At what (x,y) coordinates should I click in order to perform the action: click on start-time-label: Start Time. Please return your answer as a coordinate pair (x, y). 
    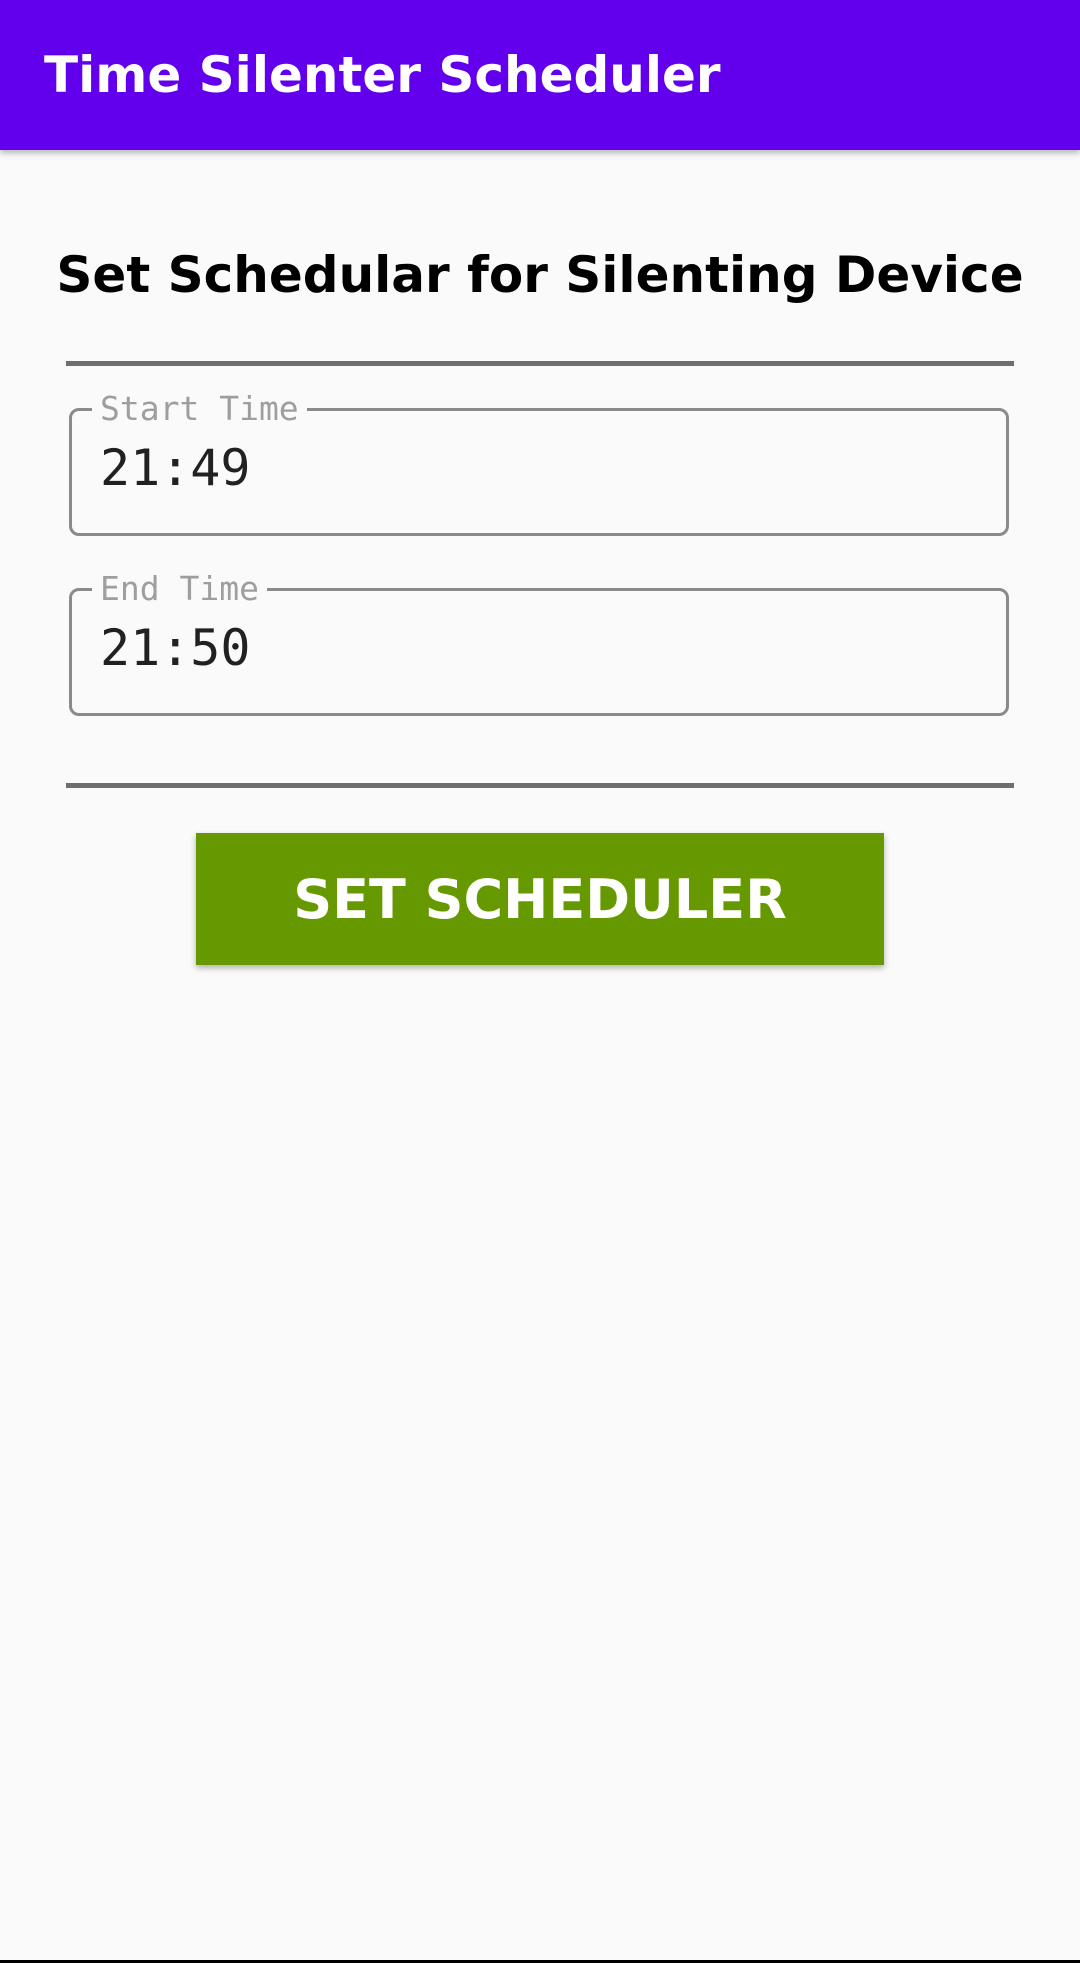
    Looking at the image, I should click on (199, 409).